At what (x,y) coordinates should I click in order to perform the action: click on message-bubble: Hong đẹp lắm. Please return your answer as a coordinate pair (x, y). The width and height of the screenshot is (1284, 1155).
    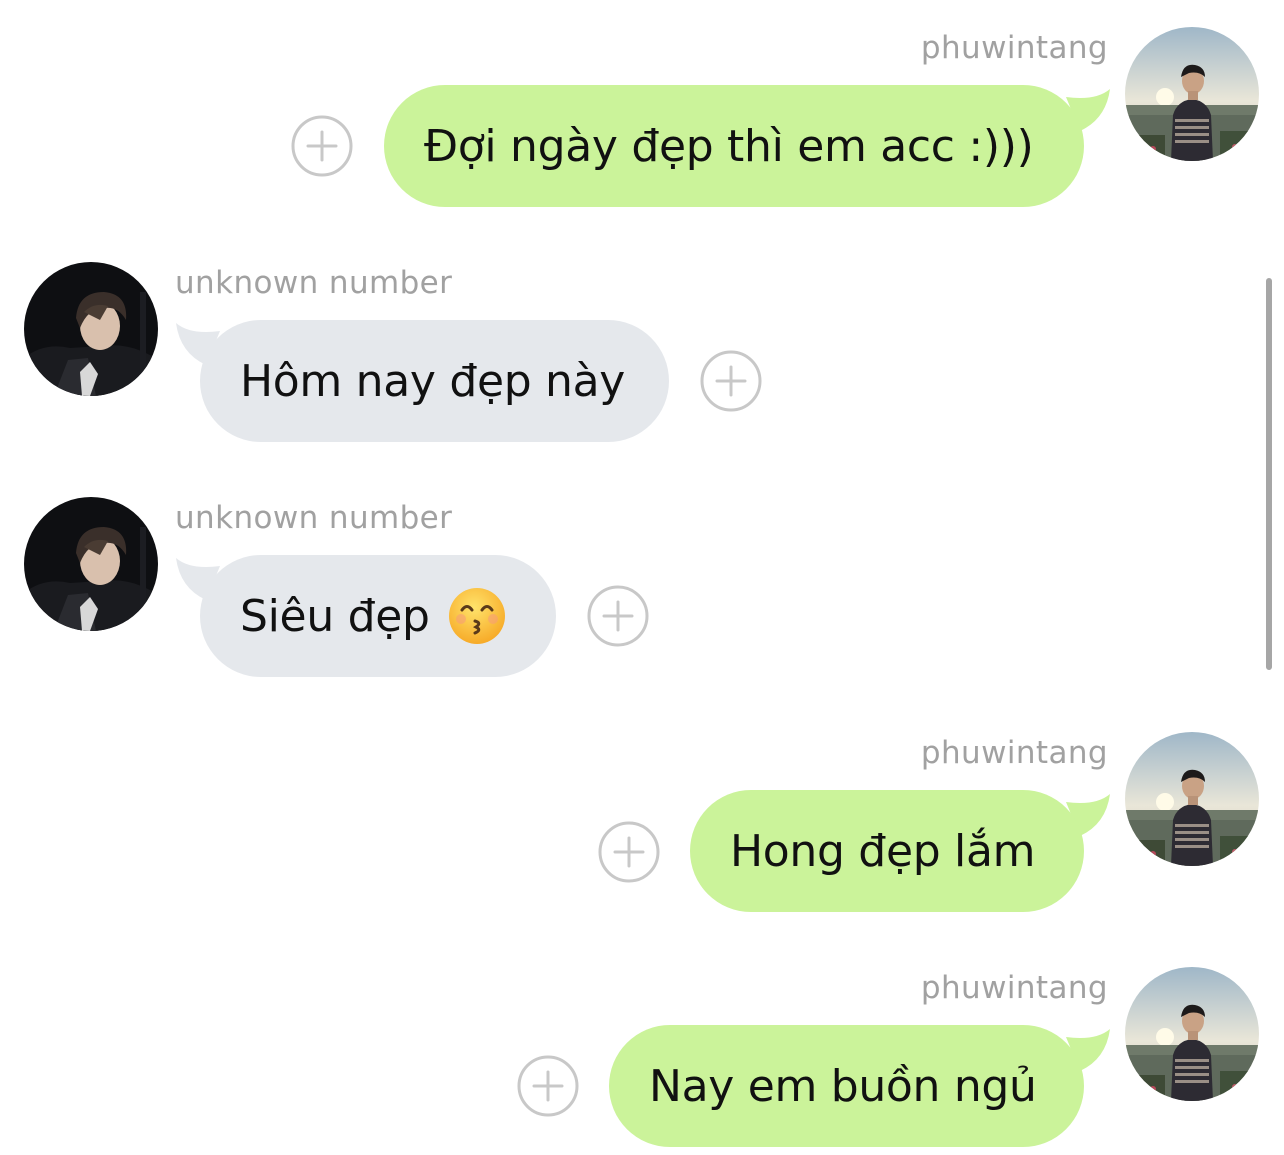
    Looking at the image, I should click on (887, 851).